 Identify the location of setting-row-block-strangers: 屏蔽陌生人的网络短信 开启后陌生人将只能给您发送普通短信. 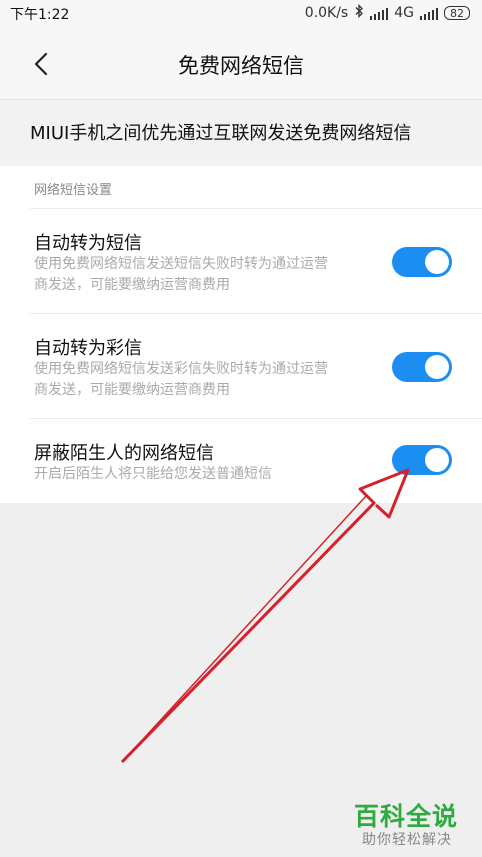
(241, 461).